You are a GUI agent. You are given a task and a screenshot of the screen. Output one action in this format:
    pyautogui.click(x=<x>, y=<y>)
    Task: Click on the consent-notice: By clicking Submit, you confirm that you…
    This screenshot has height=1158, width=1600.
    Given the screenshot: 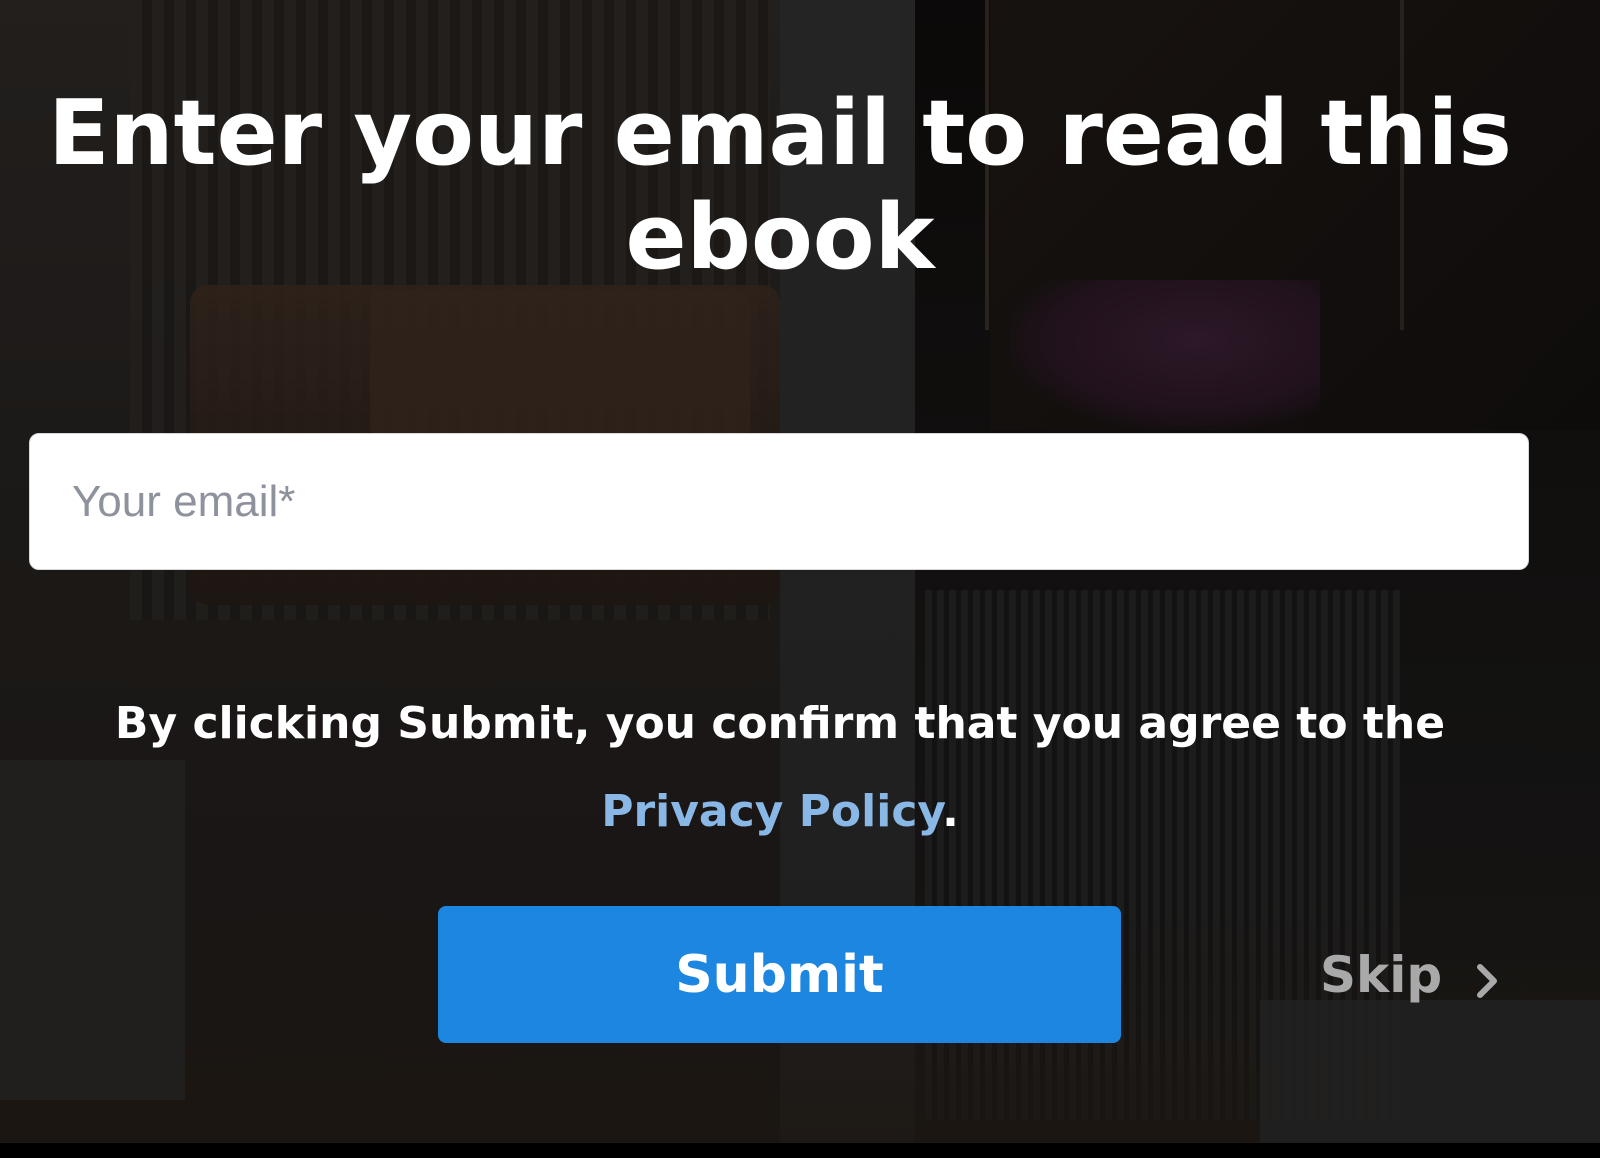 What is the action you would take?
    pyautogui.click(x=780, y=768)
    